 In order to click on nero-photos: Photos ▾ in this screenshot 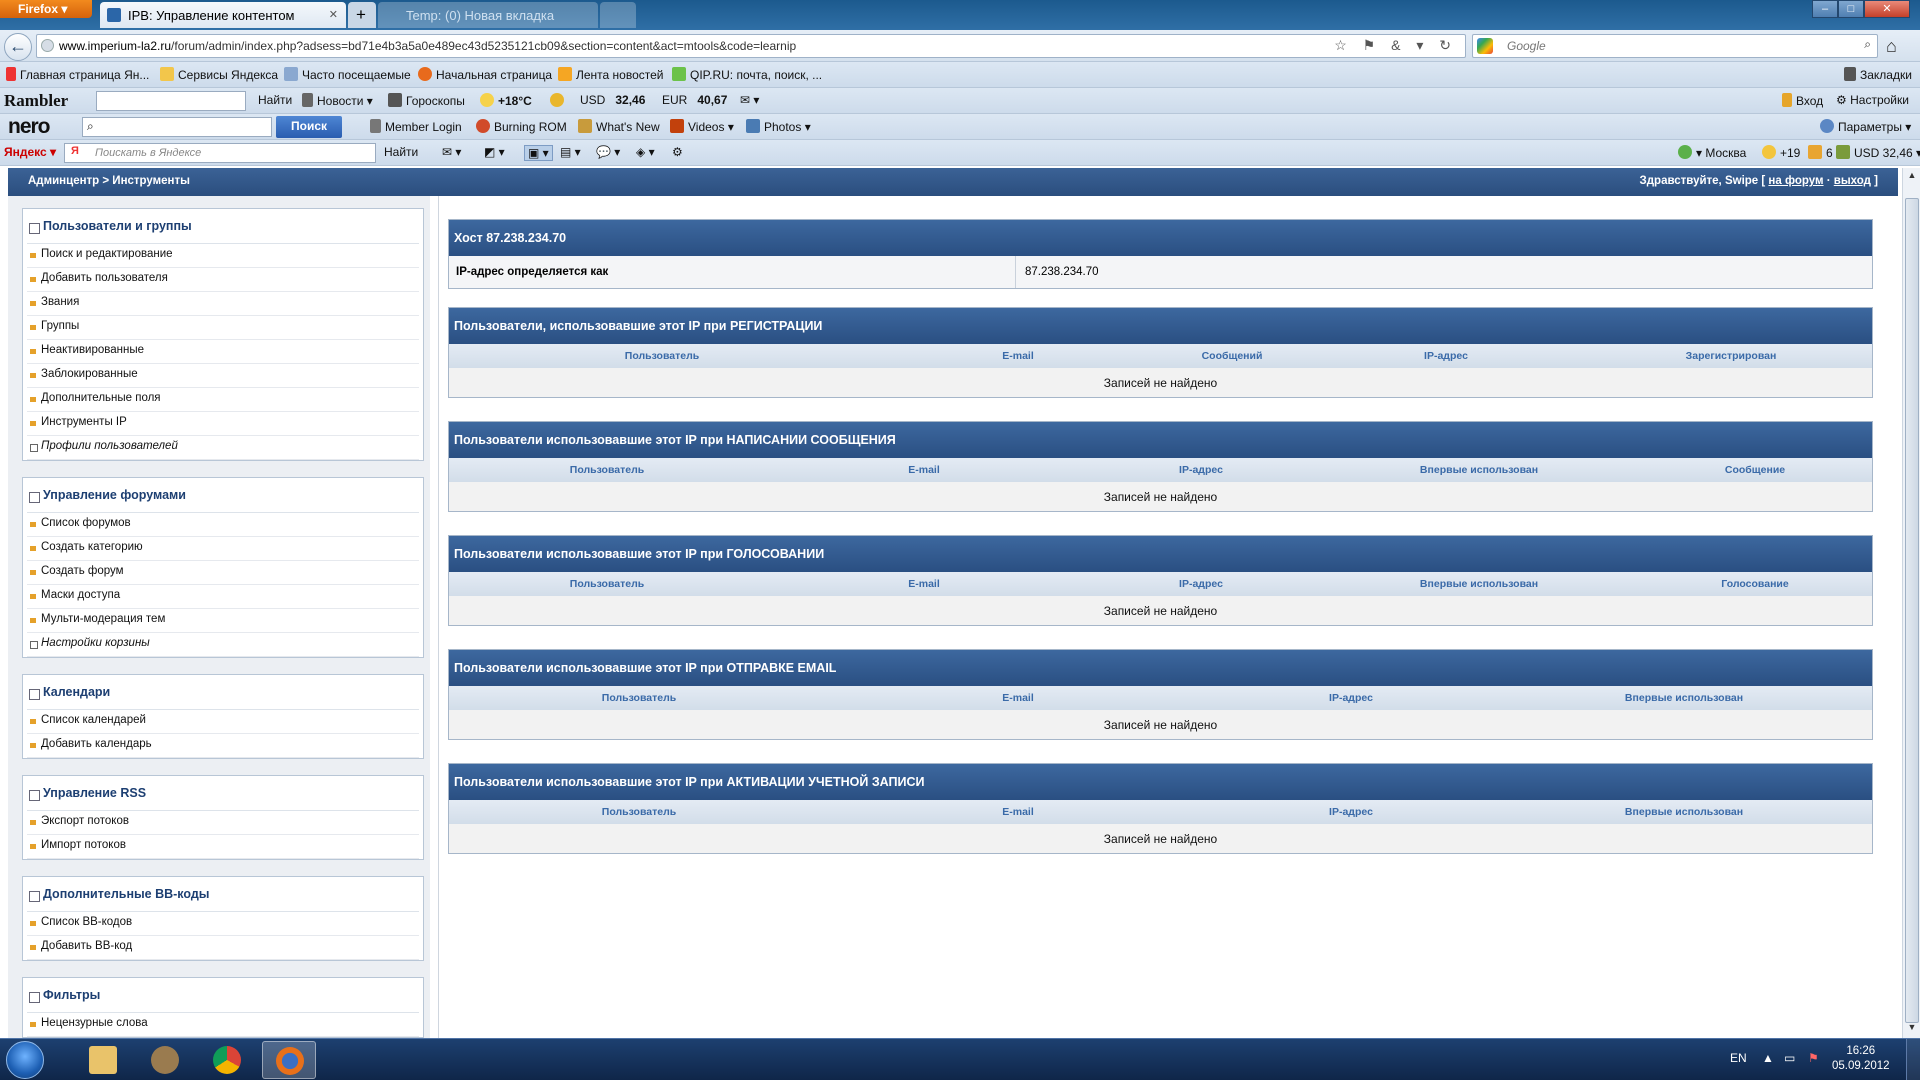, I will do `click(778, 126)`.